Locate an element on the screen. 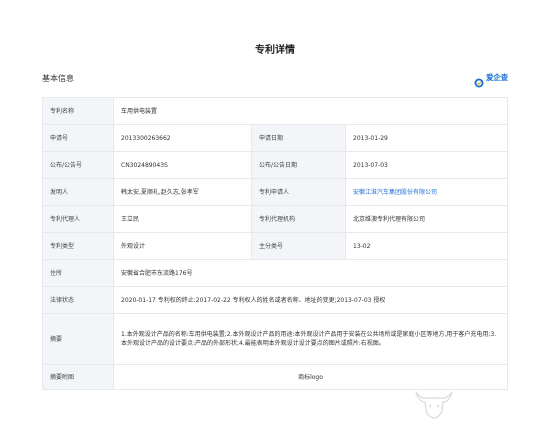  agent-label: 专利代理人 is located at coordinates (78, 219).